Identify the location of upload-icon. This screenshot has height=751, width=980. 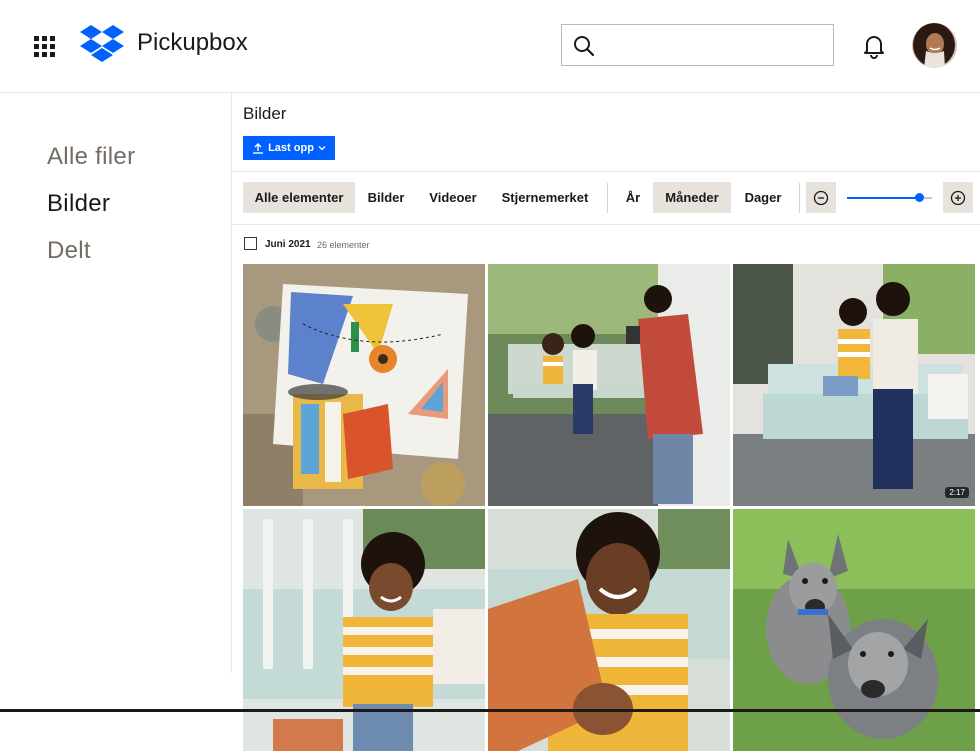
(258, 148).